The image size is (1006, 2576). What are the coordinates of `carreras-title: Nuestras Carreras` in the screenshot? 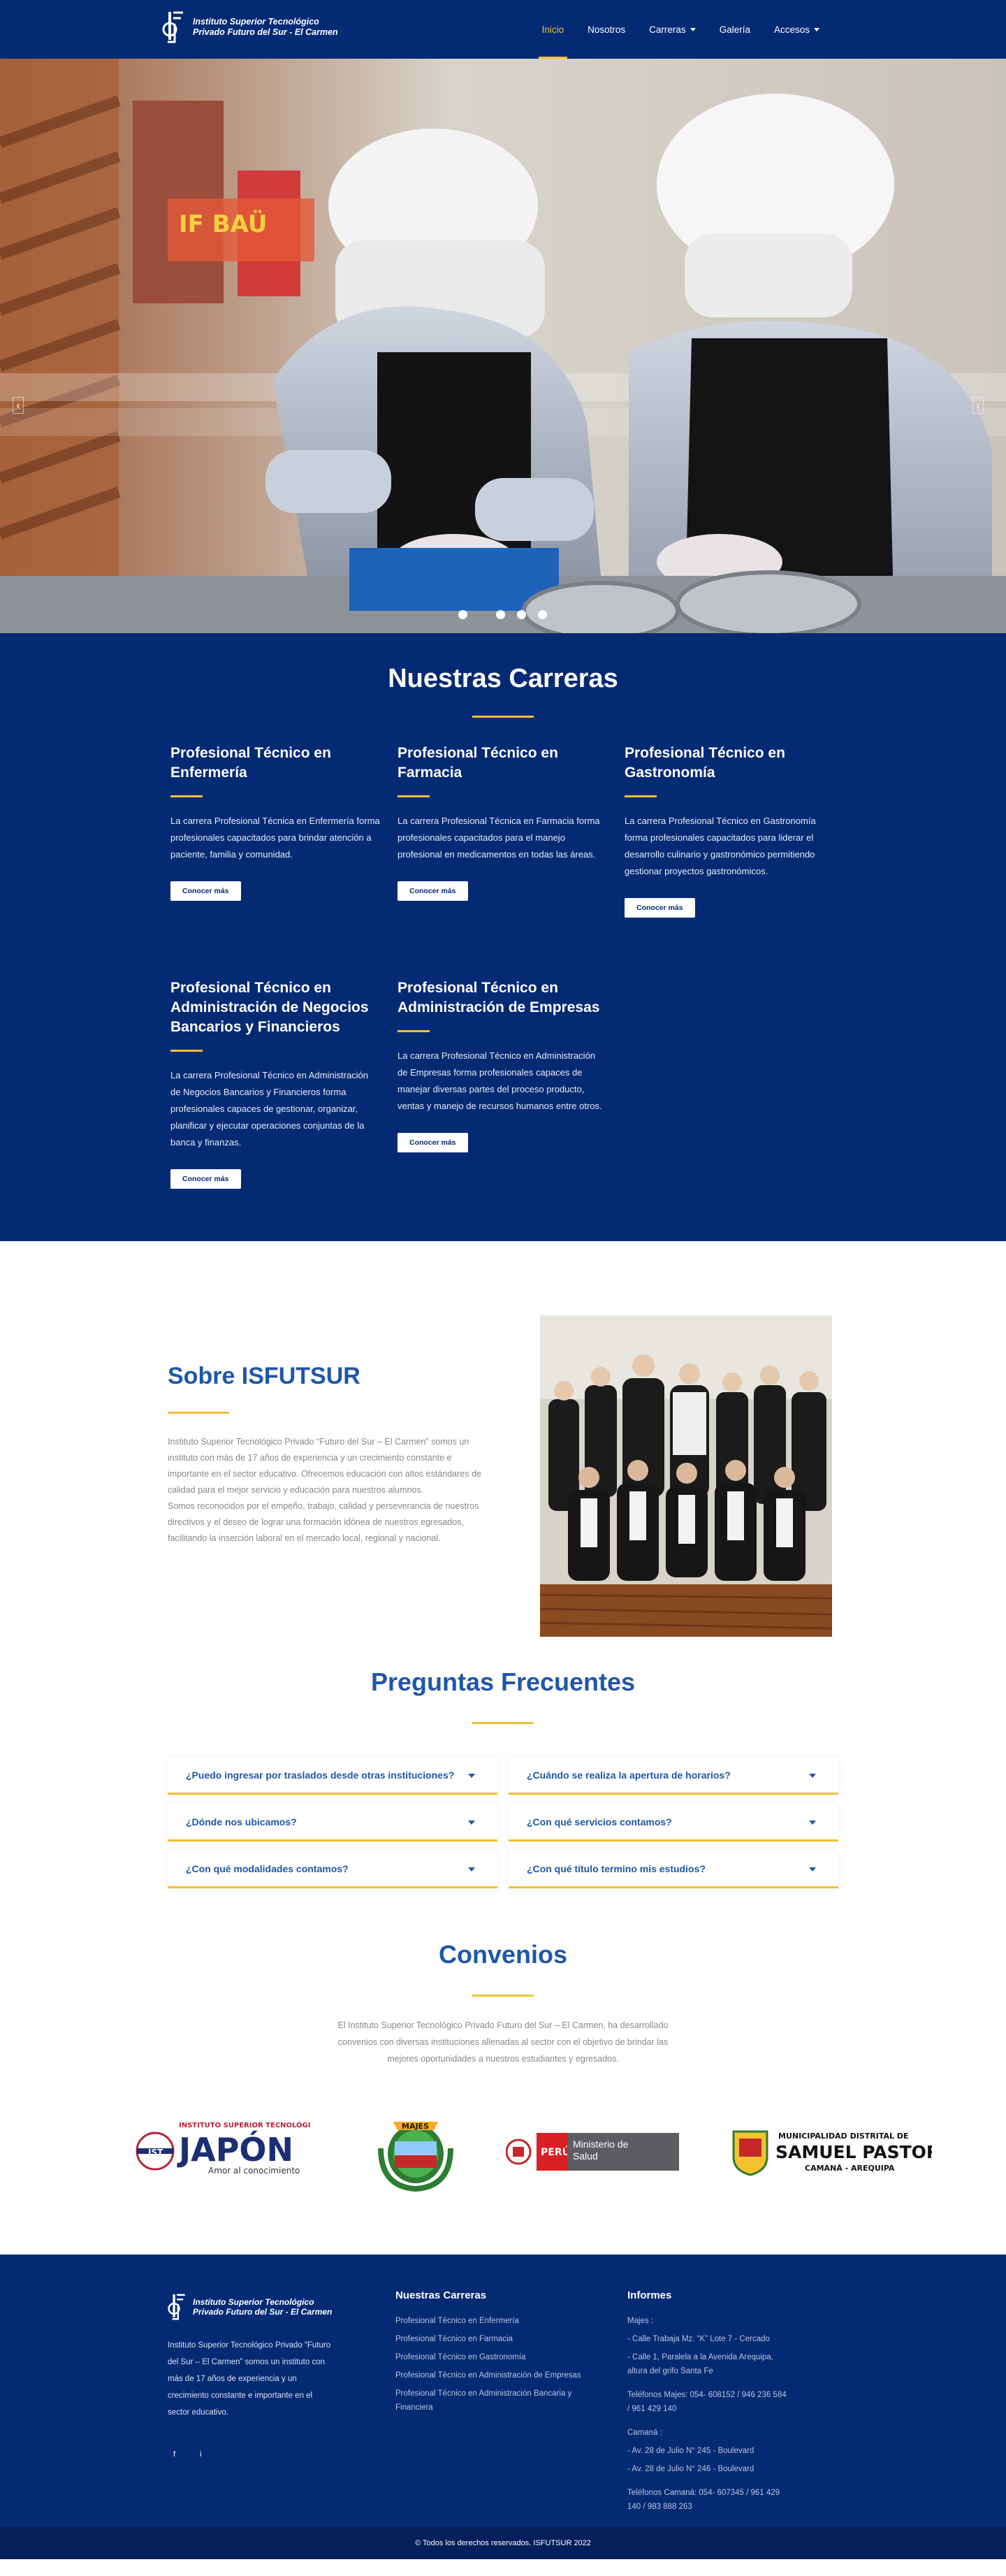 It's located at (503, 678).